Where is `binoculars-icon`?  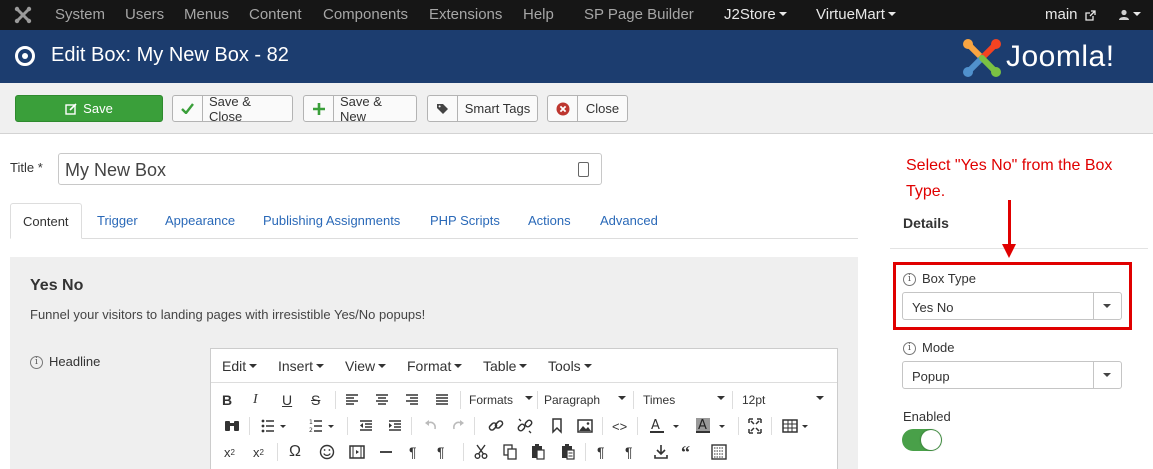 binoculars-icon is located at coordinates (232, 426).